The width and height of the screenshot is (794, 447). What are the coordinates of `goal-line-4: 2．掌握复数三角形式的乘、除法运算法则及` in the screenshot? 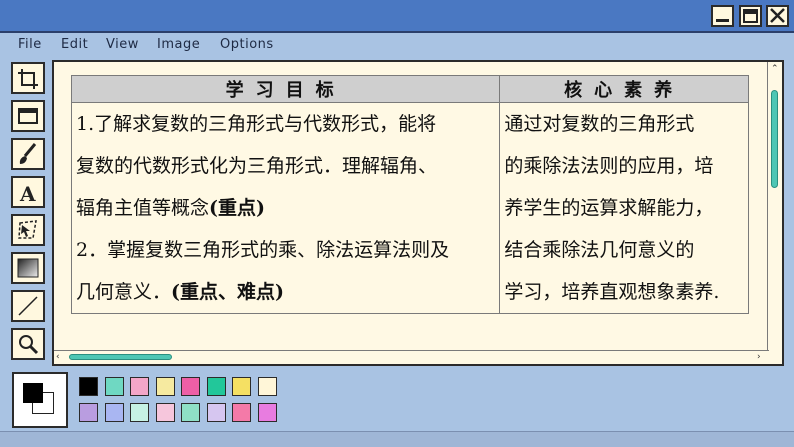 It's located at (263, 250).